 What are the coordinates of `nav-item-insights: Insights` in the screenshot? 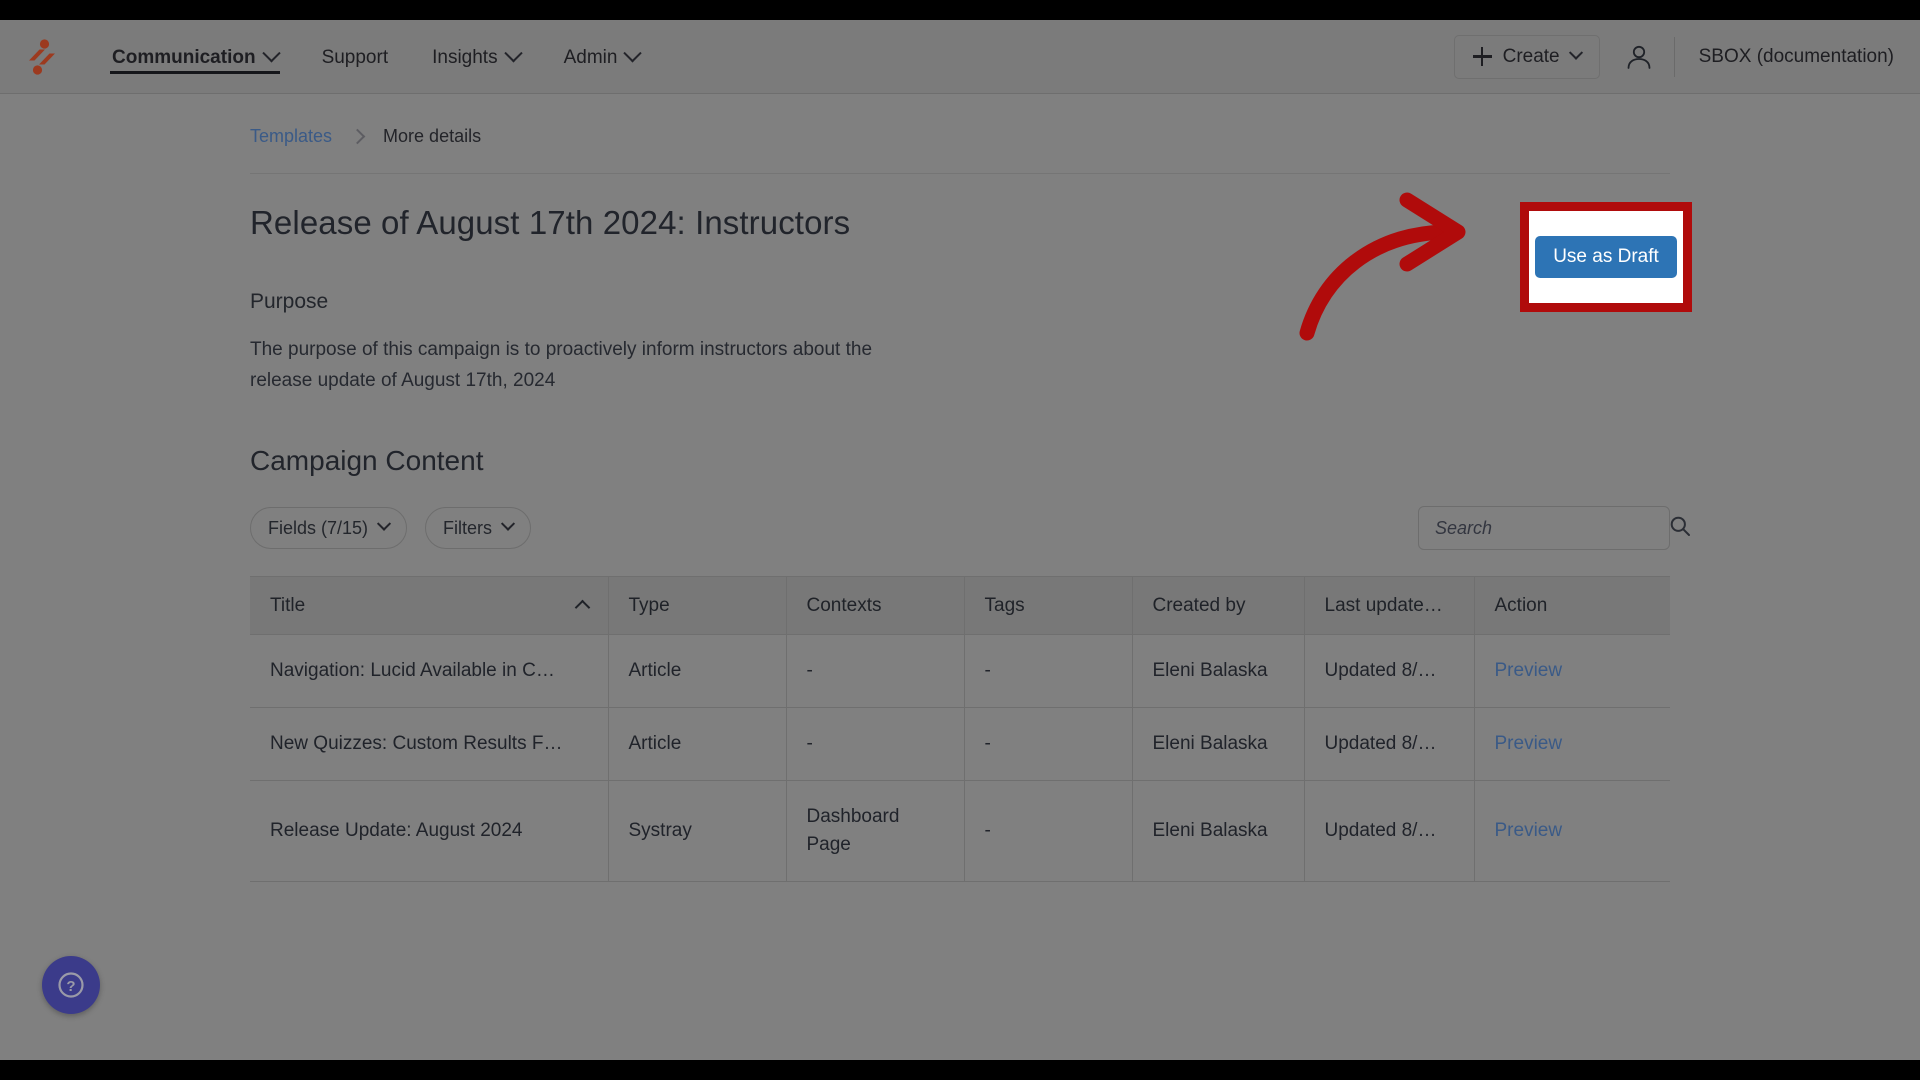 It's located at (477, 57).